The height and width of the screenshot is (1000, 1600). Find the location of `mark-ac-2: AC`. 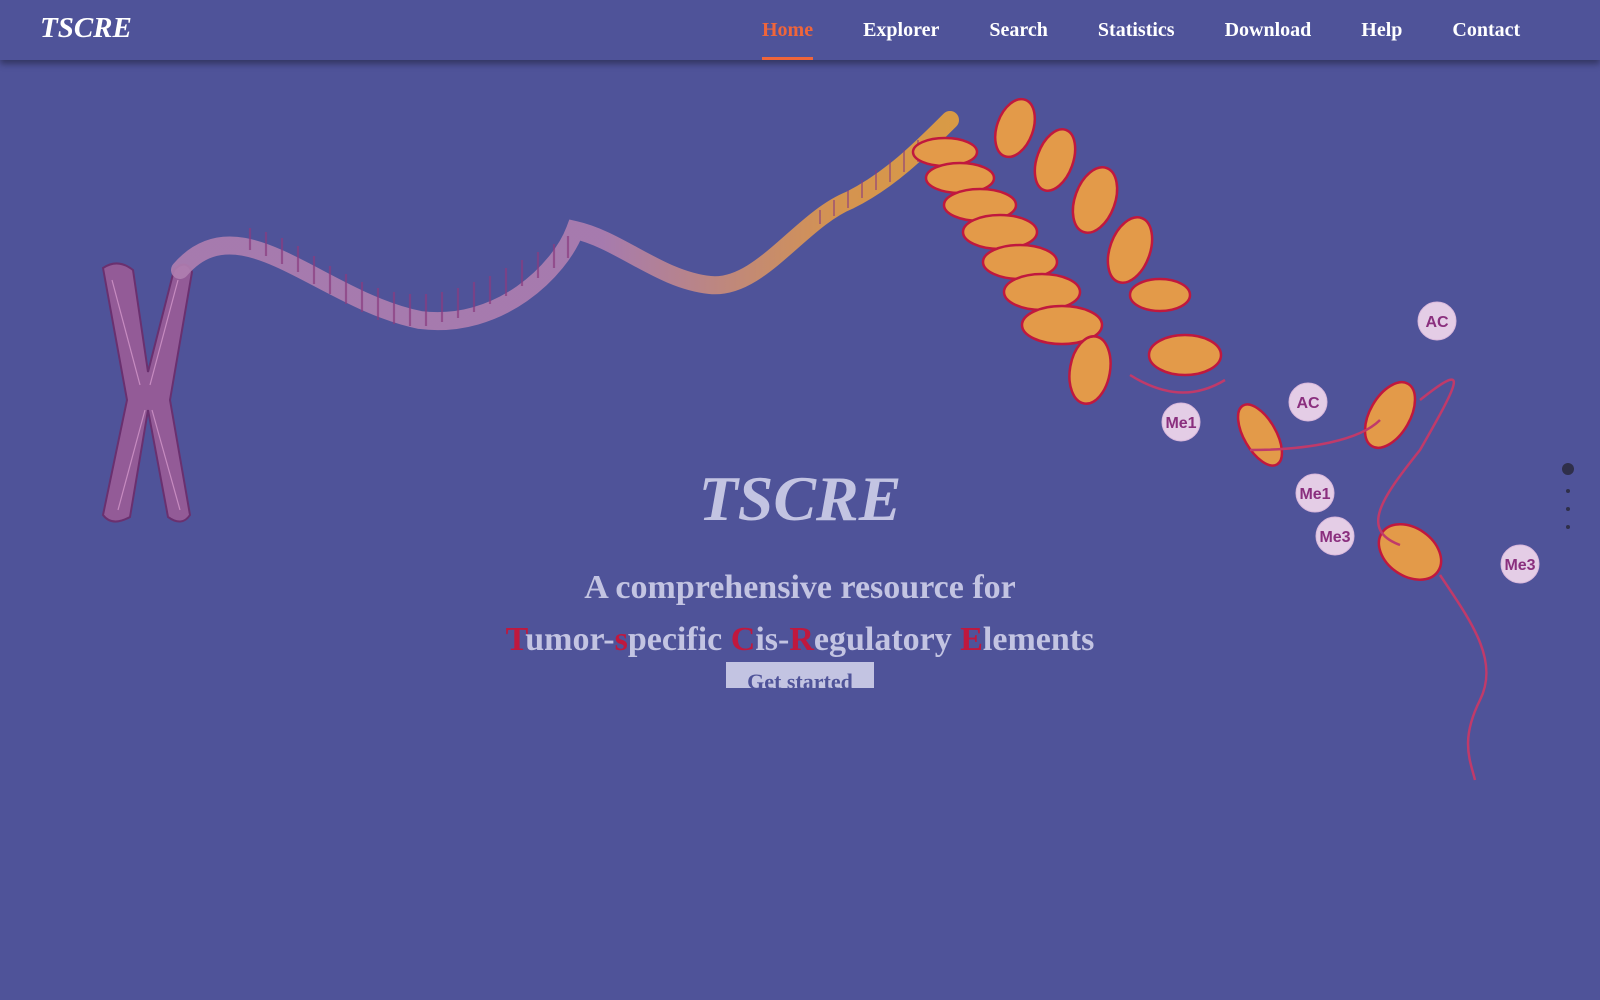

mark-ac-2: AC is located at coordinates (1308, 402).